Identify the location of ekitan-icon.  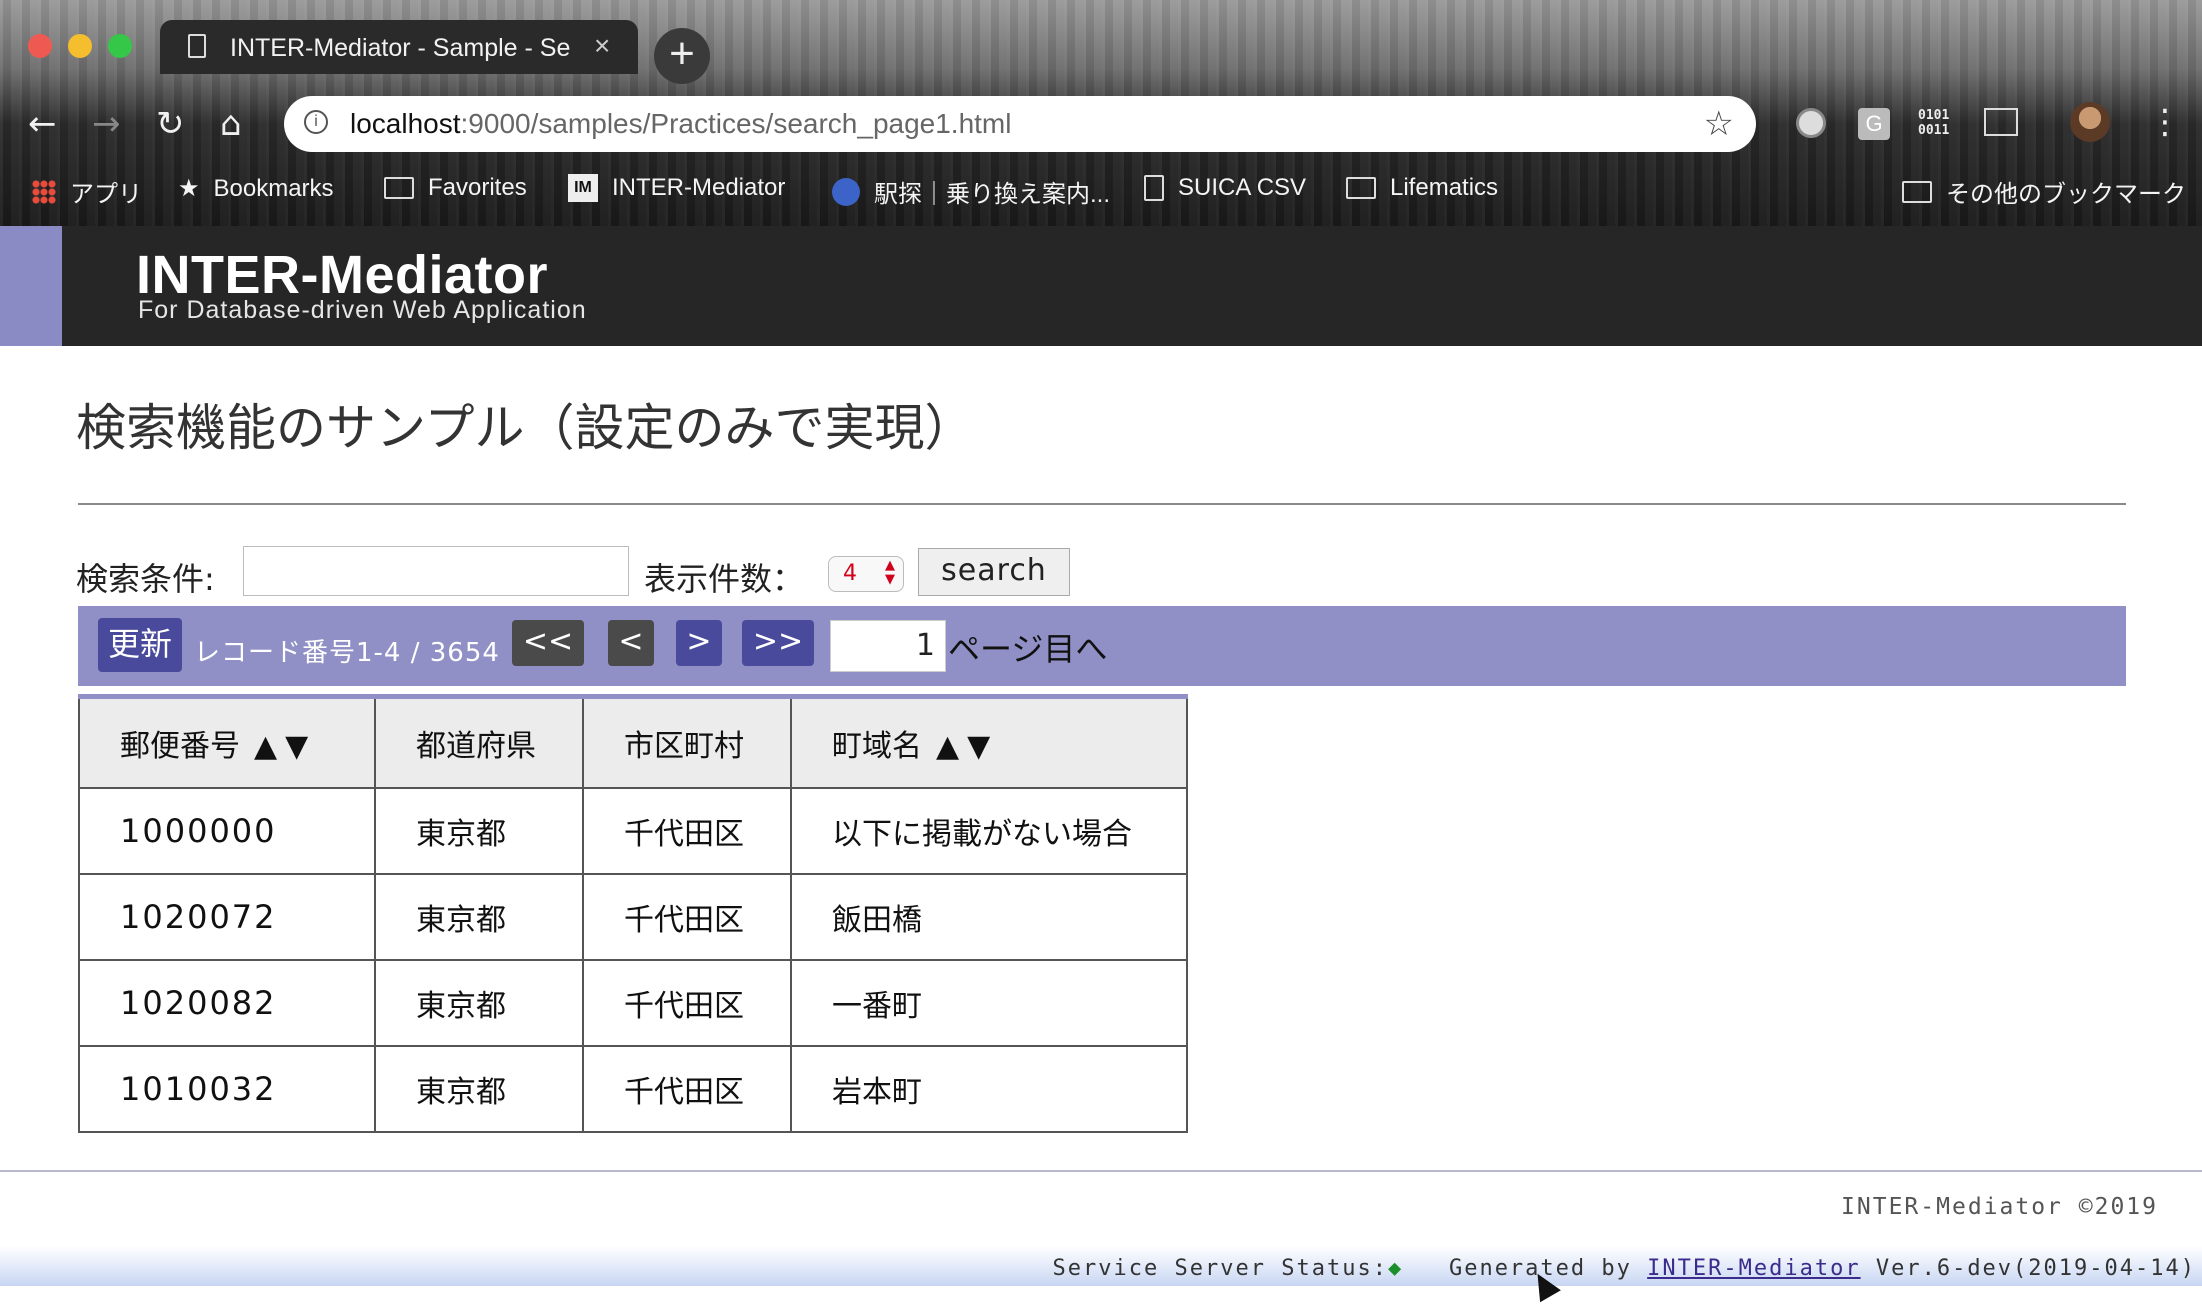
(846, 191).